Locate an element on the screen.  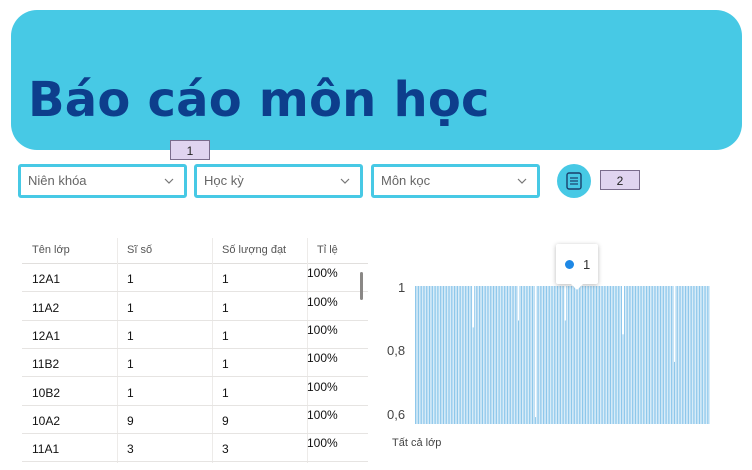
column-header: Tên lớp is located at coordinates (51, 250).